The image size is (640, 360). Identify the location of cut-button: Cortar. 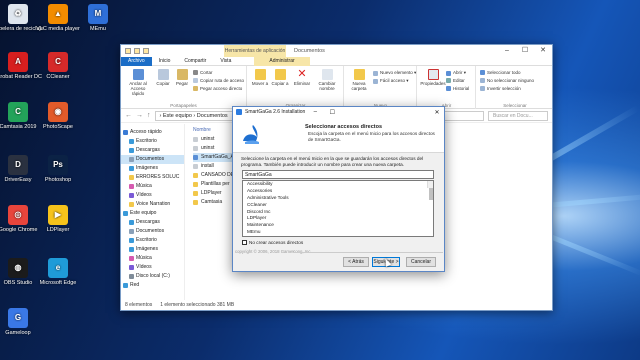
(203, 72).